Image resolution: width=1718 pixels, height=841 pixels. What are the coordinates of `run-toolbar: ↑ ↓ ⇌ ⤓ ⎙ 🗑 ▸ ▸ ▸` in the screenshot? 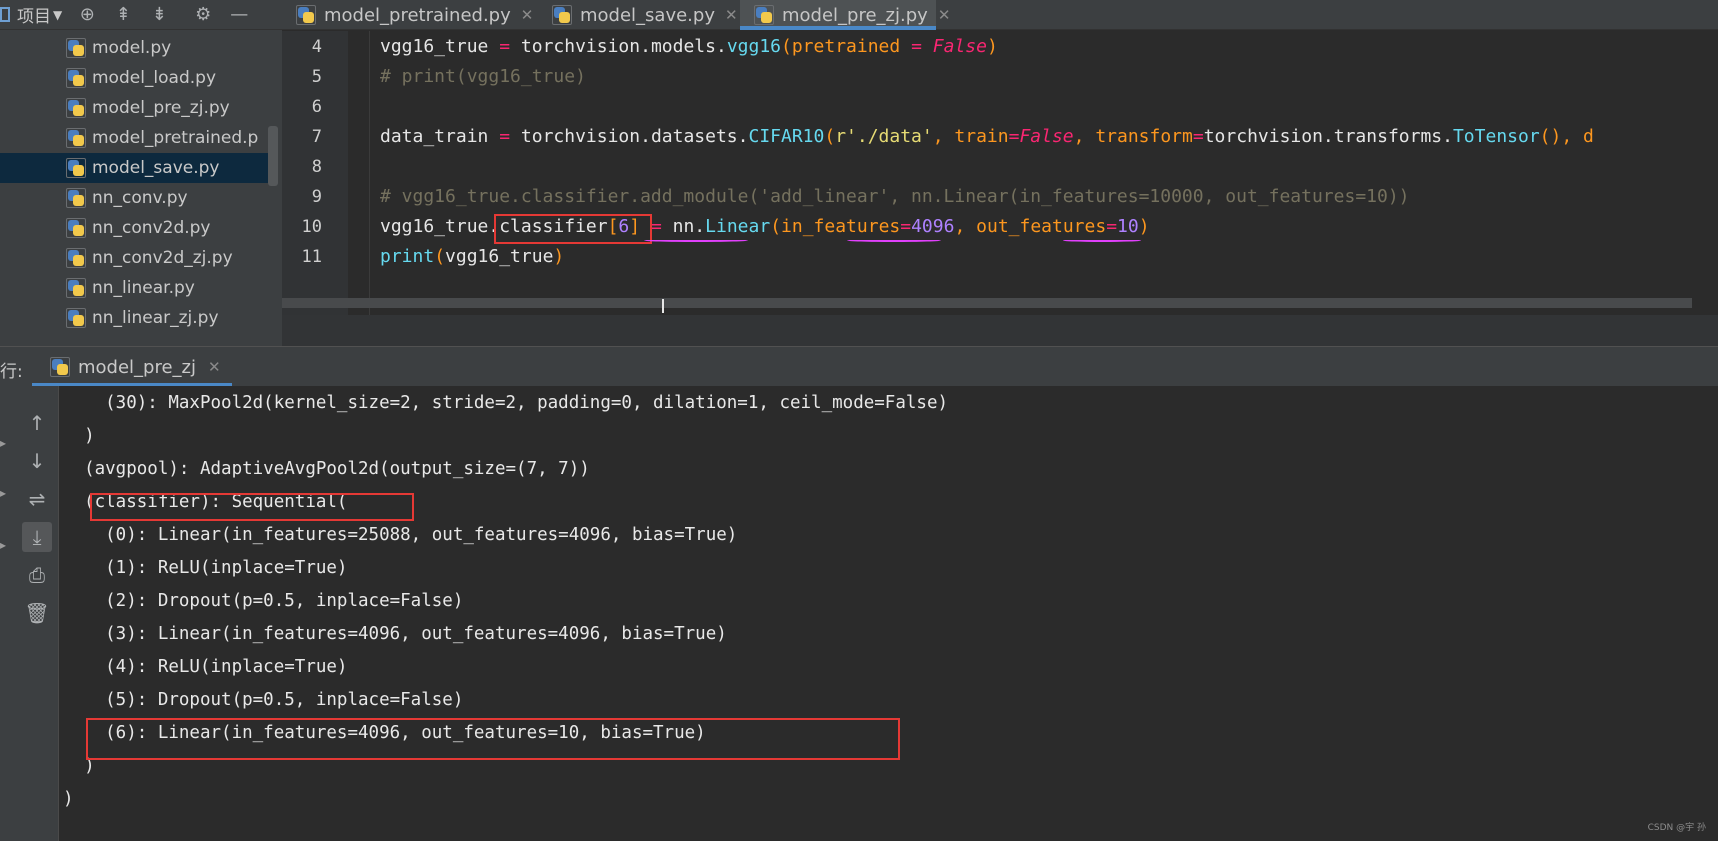 It's located at (29, 613).